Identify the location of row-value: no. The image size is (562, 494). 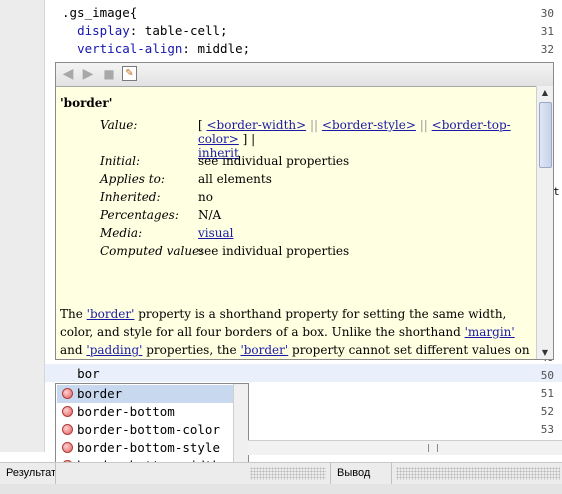
(205, 197).